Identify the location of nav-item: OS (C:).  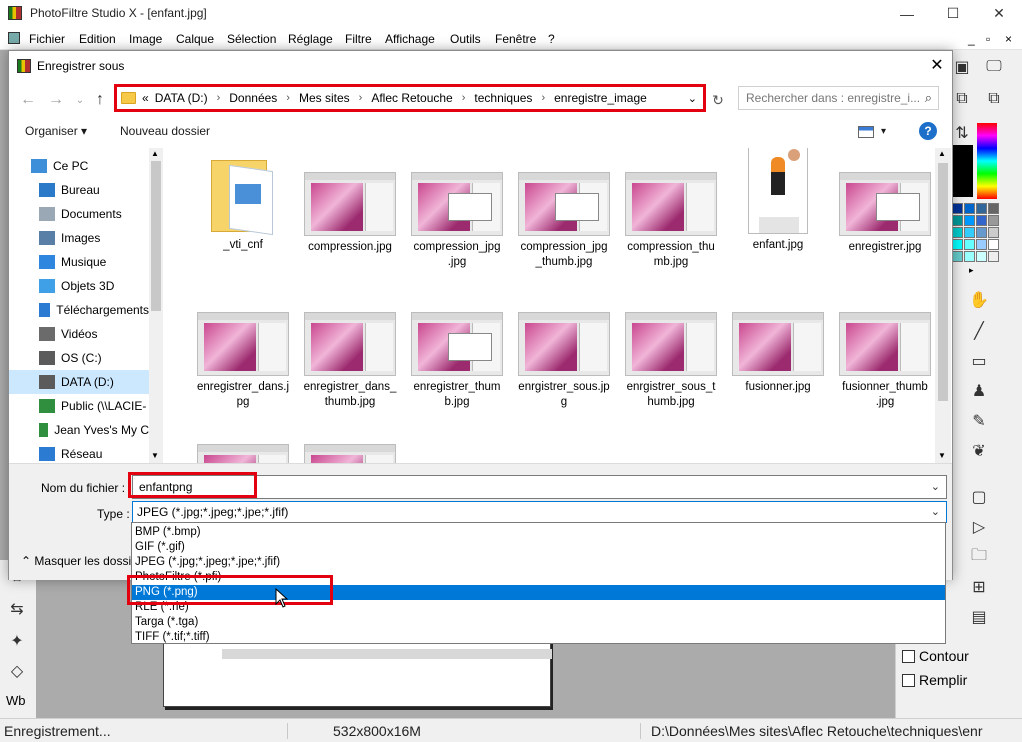
(79, 358).